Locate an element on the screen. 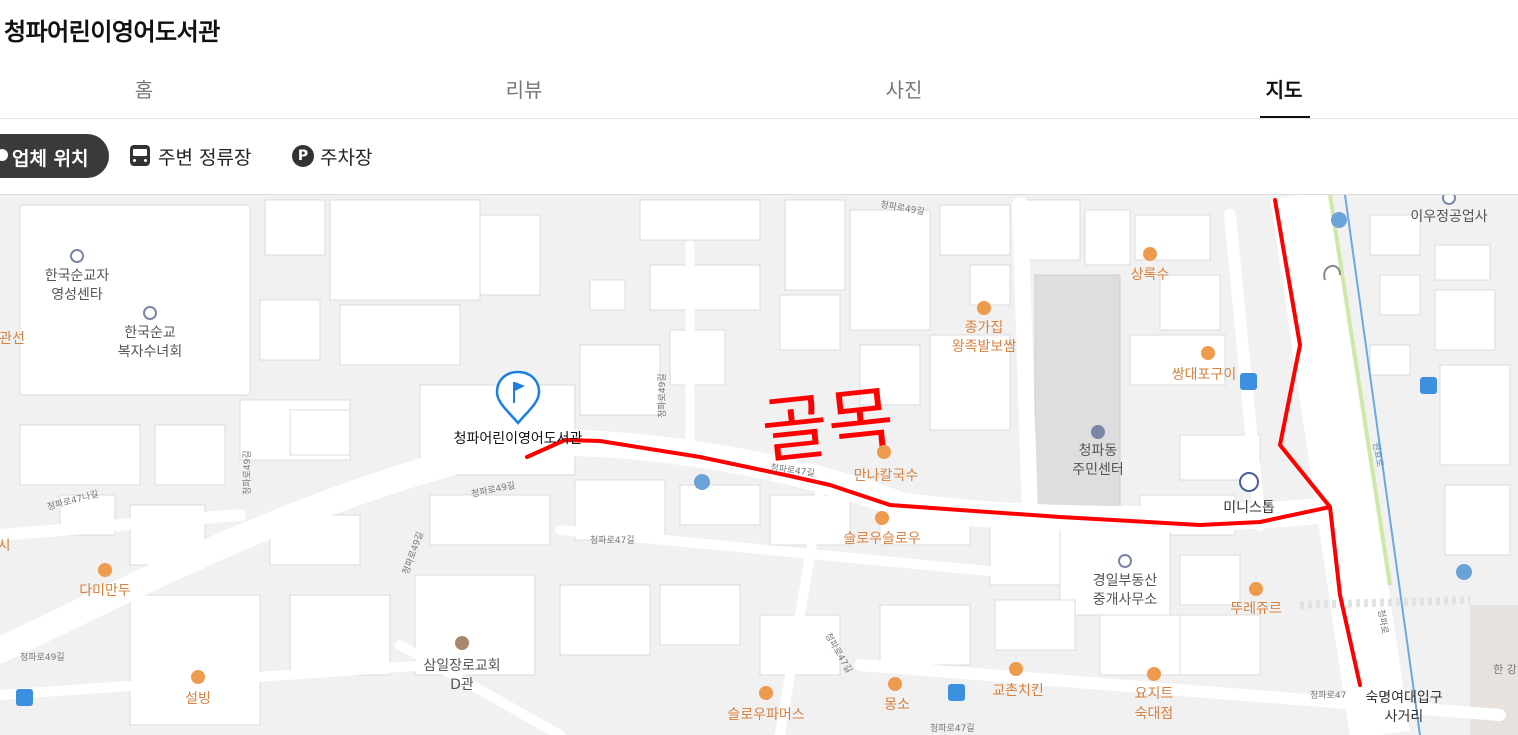 This screenshot has width=1518, height=735. parking-filter-button: 주차장 is located at coordinates (346, 156).